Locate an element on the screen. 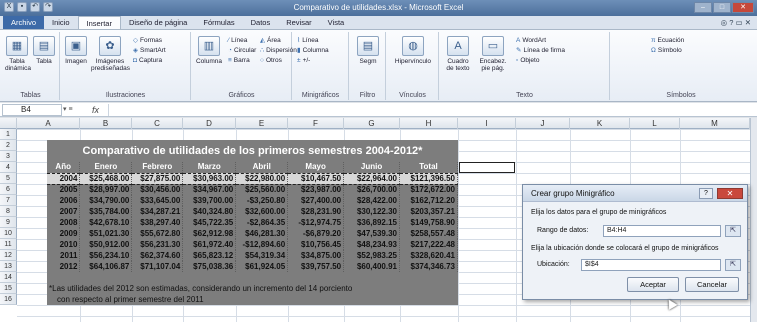 The height and width of the screenshot is (322, 757). cell: $22,980.00 is located at coordinates (262, 178).